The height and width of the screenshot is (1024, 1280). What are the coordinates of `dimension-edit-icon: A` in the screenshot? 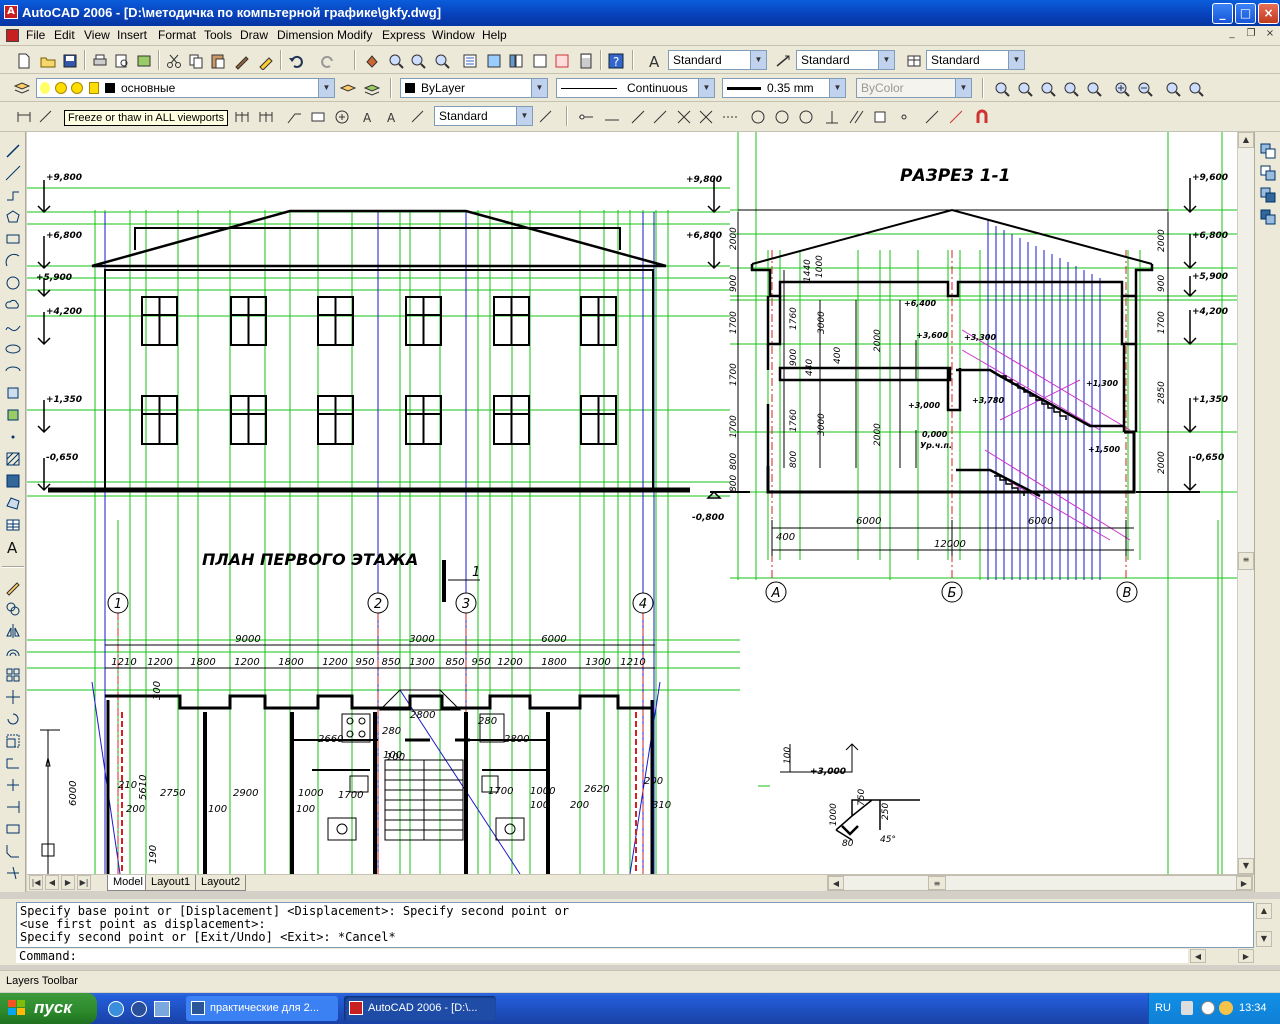 It's located at (369, 116).